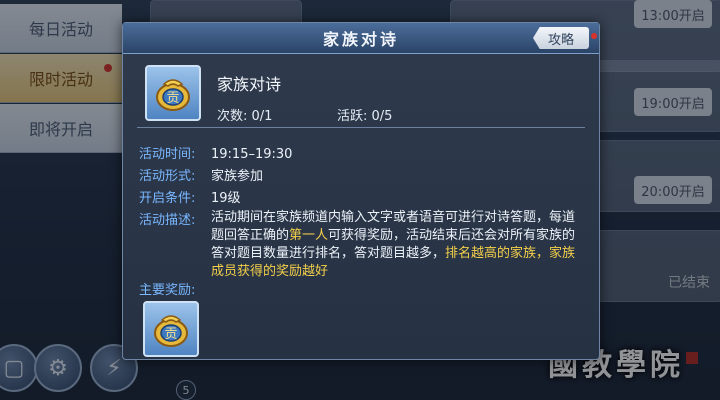  I want to click on activity-points: 活跃: 0/5, so click(365, 116).